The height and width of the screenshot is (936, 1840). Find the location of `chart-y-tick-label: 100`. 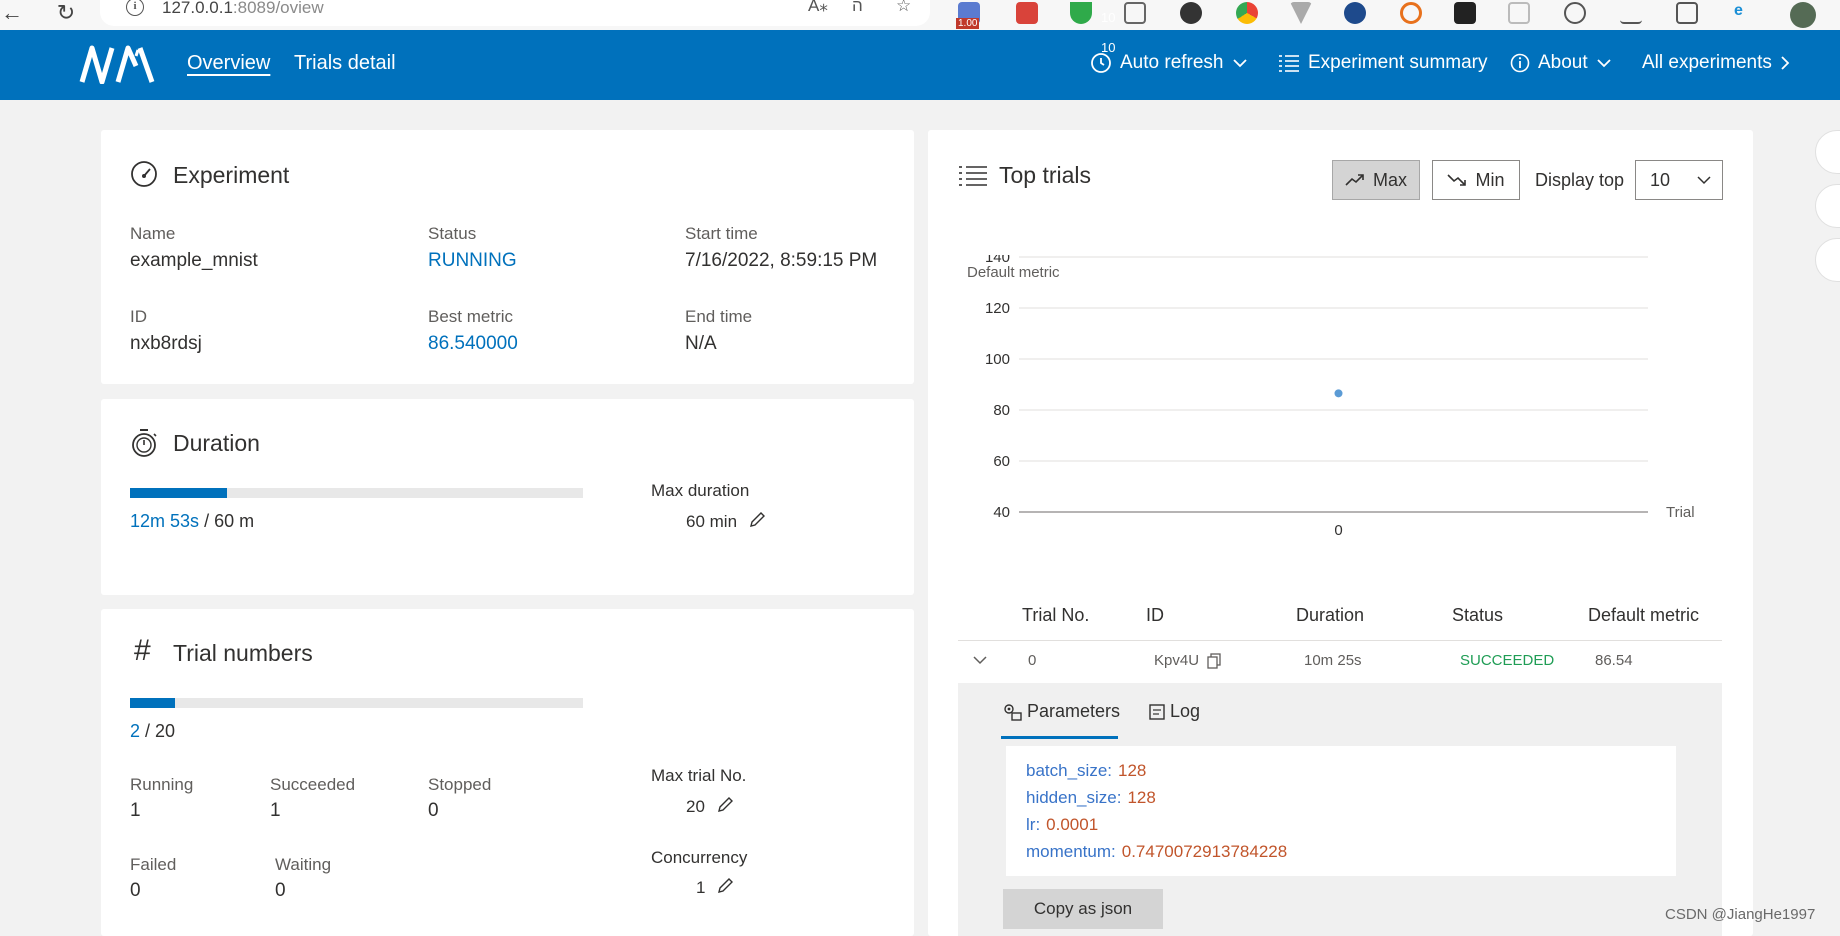

chart-y-tick-label: 100 is located at coordinates (997, 359).